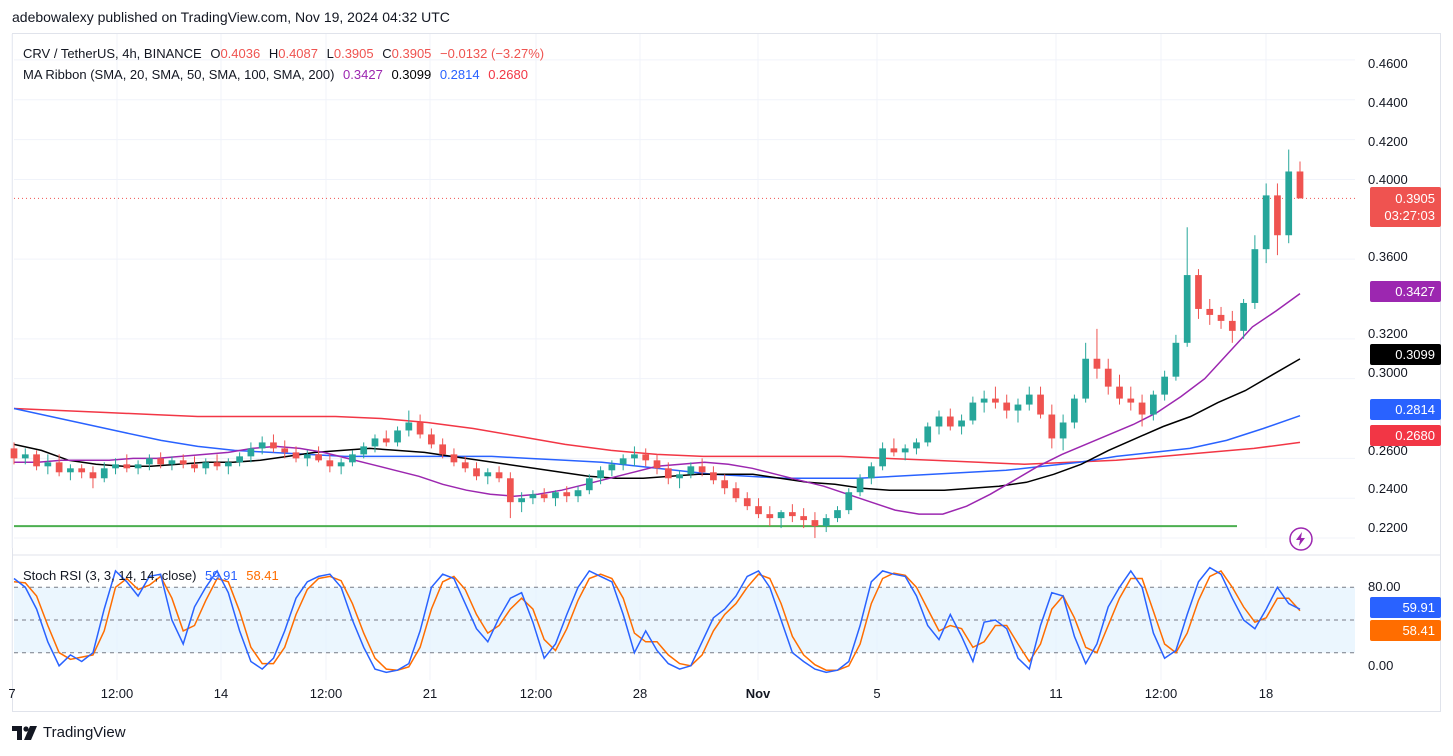 Image resolution: width=1453 pixels, height=756 pixels. Describe the element at coordinates (1405, 435) in the screenshot. I see `ma200-price-tag: 0.2680` at that location.